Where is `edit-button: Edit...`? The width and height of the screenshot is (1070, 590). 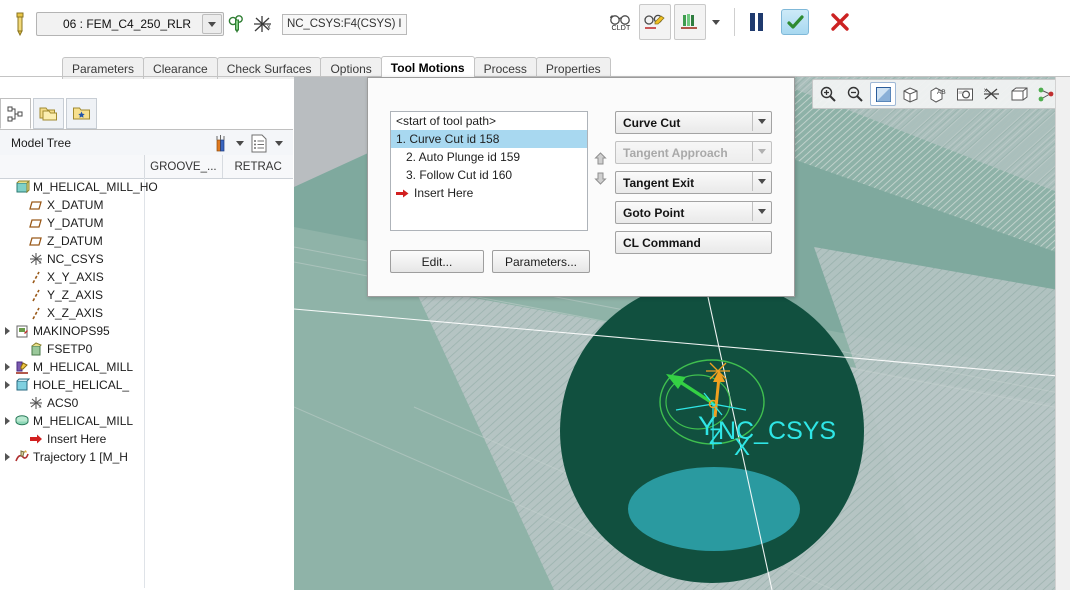 edit-button: Edit... is located at coordinates (437, 261).